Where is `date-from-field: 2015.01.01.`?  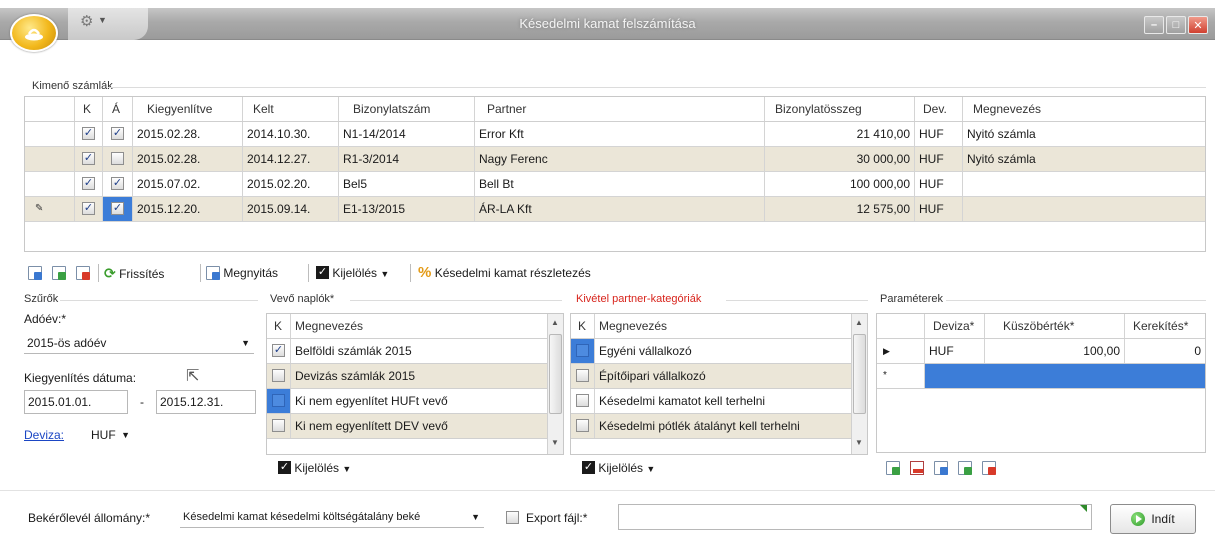
date-from-field: 2015.01.01. is located at coordinates (76, 402).